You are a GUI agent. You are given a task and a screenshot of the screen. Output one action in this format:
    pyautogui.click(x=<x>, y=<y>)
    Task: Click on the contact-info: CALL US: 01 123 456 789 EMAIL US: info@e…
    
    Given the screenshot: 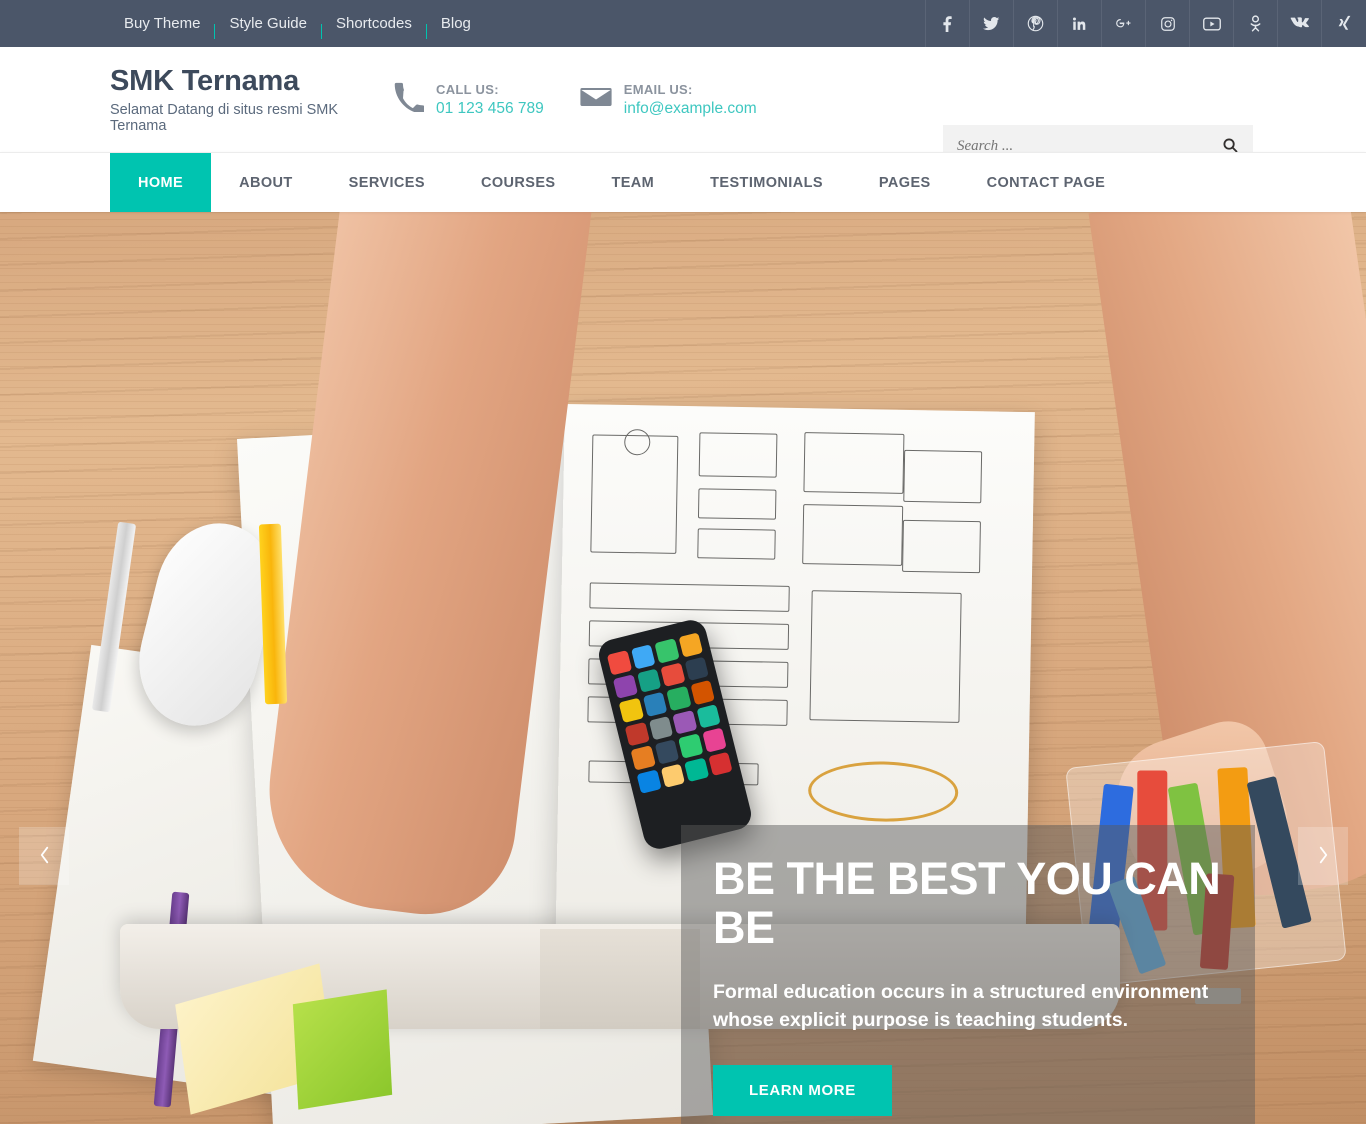 What is the action you would take?
    pyautogui.click(x=575, y=99)
    